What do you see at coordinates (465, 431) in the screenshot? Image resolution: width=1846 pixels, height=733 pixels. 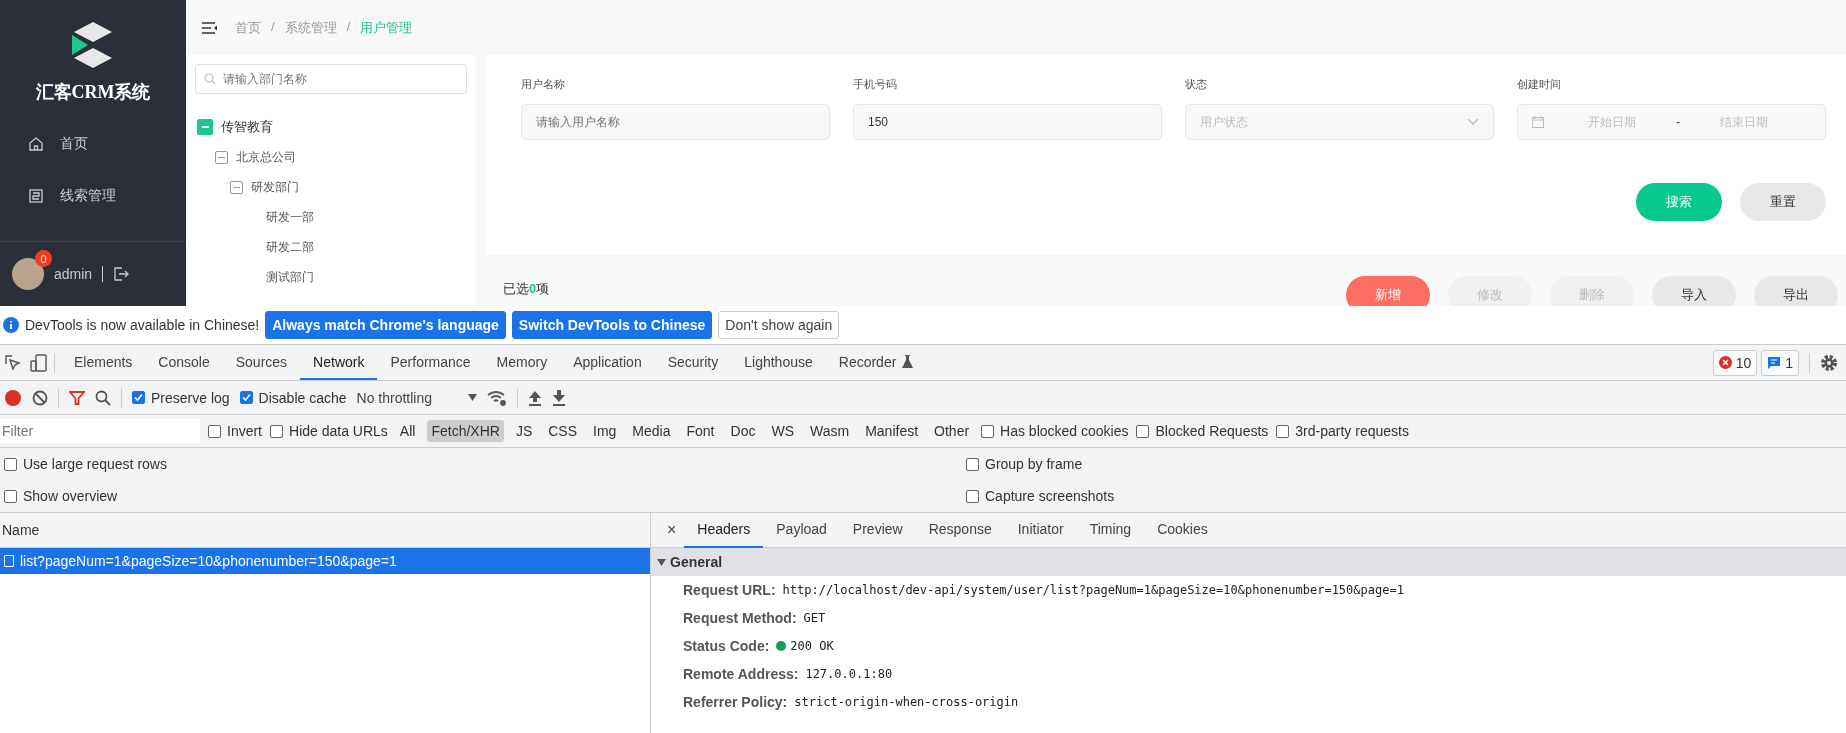 I see `type-filter: Fetch/XHR` at bounding box center [465, 431].